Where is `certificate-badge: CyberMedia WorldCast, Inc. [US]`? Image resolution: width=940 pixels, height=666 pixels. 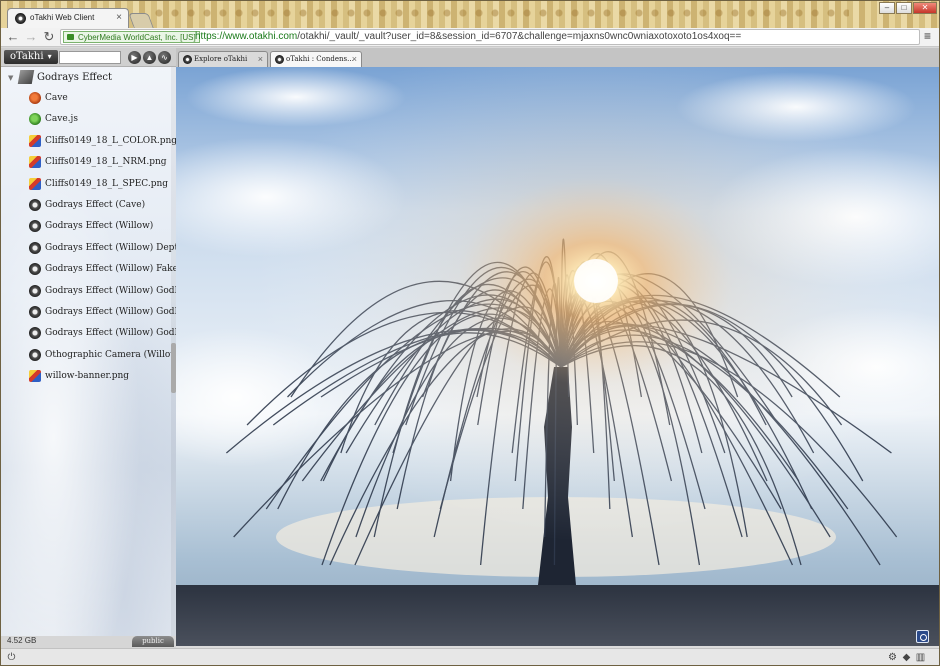 certificate-badge: CyberMedia WorldCast, Inc. [US] is located at coordinates (131, 37).